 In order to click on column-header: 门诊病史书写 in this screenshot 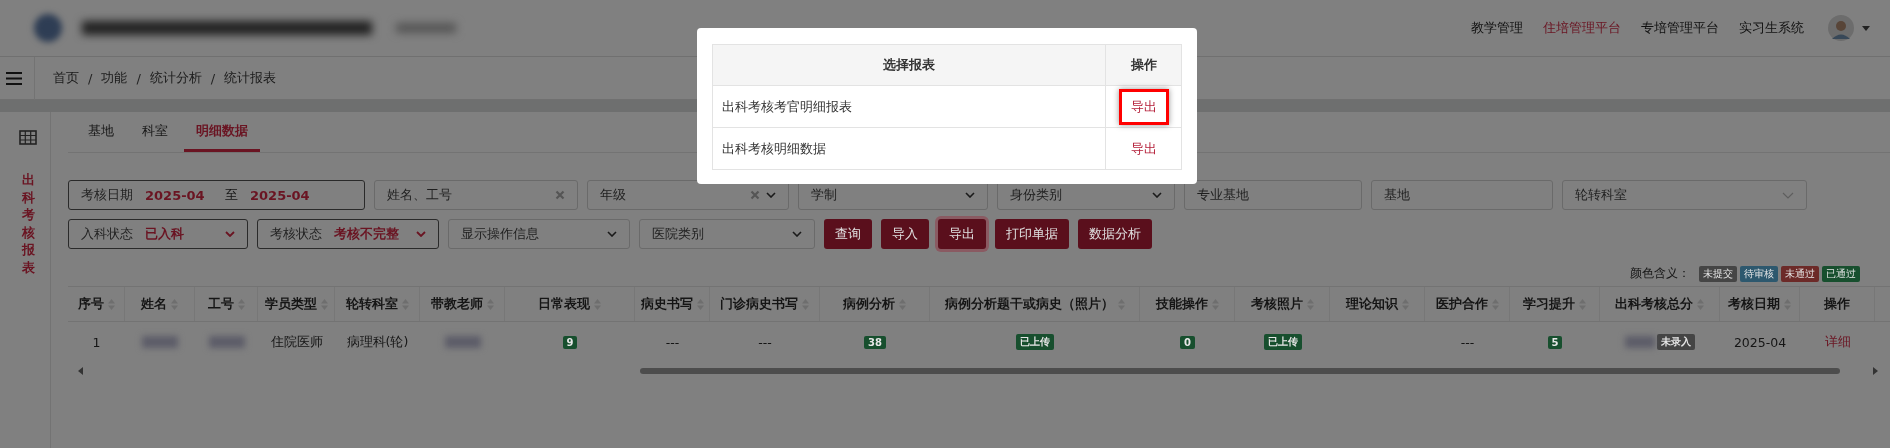, I will do `click(759, 304)`.